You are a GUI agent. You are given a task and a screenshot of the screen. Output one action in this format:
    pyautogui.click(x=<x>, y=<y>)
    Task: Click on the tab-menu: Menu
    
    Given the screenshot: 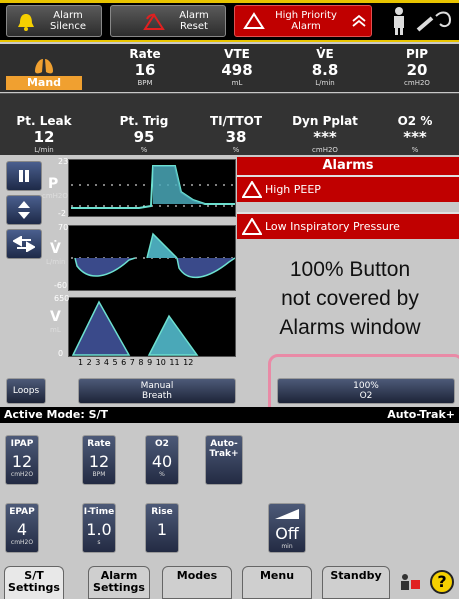 What is the action you would take?
    pyautogui.click(x=277, y=582)
    